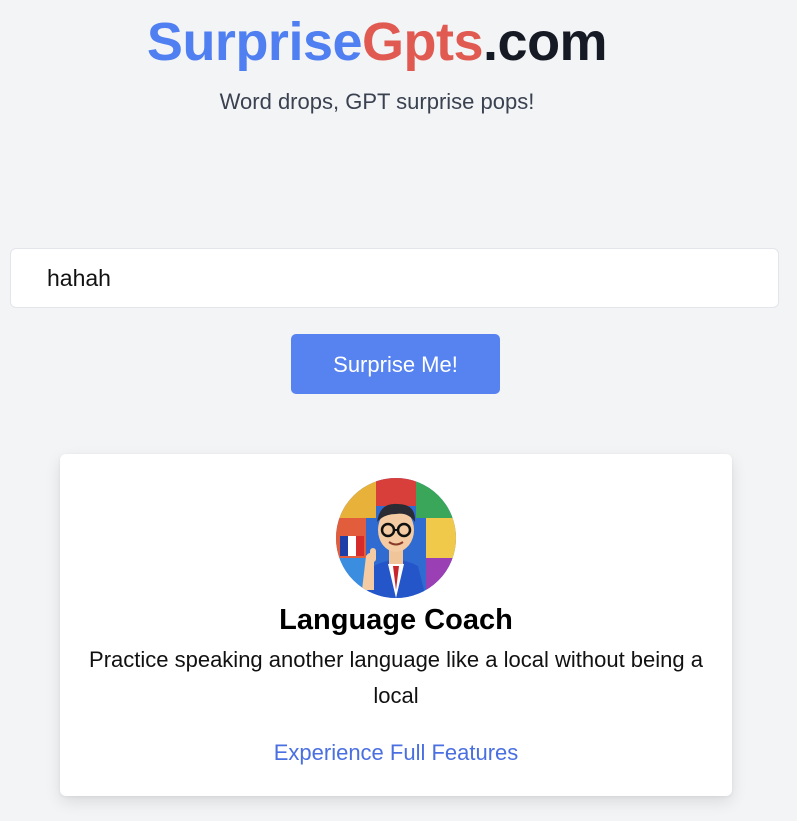 The width and height of the screenshot is (797, 821). I want to click on language-coach-avatar, so click(396, 538).